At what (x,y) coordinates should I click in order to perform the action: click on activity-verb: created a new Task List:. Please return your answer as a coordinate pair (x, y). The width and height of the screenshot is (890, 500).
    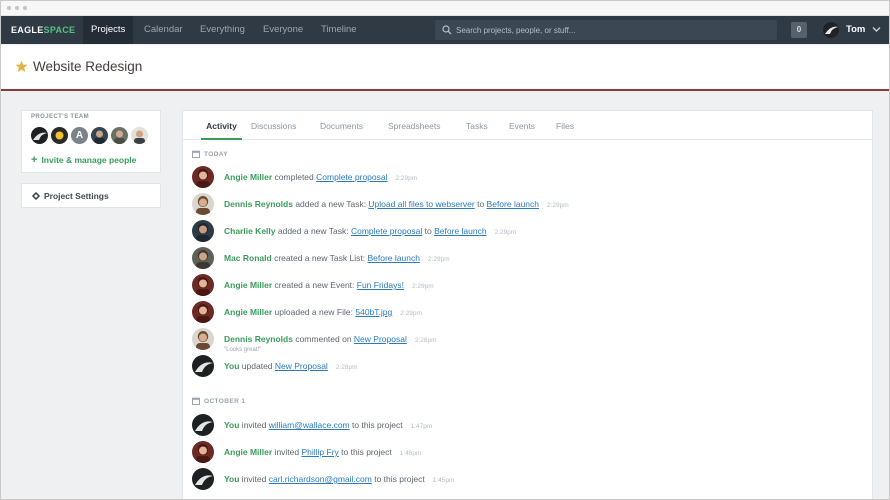
    Looking at the image, I should click on (319, 258).